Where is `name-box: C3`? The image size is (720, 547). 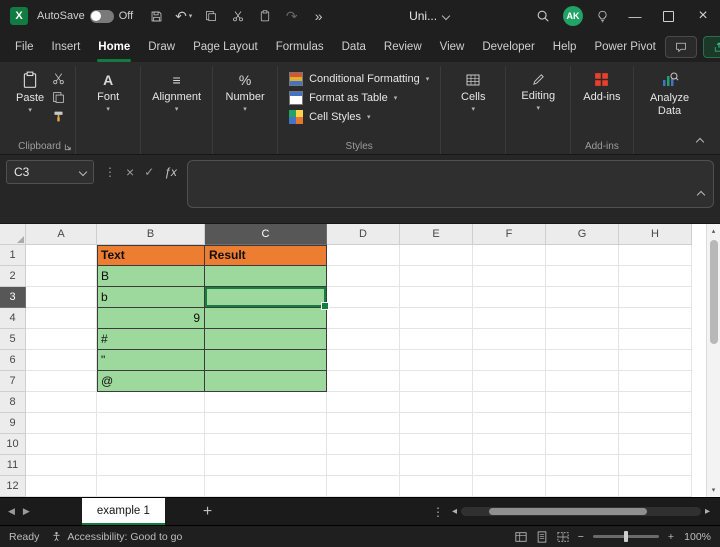 name-box: C3 is located at coordinates (50, 172).